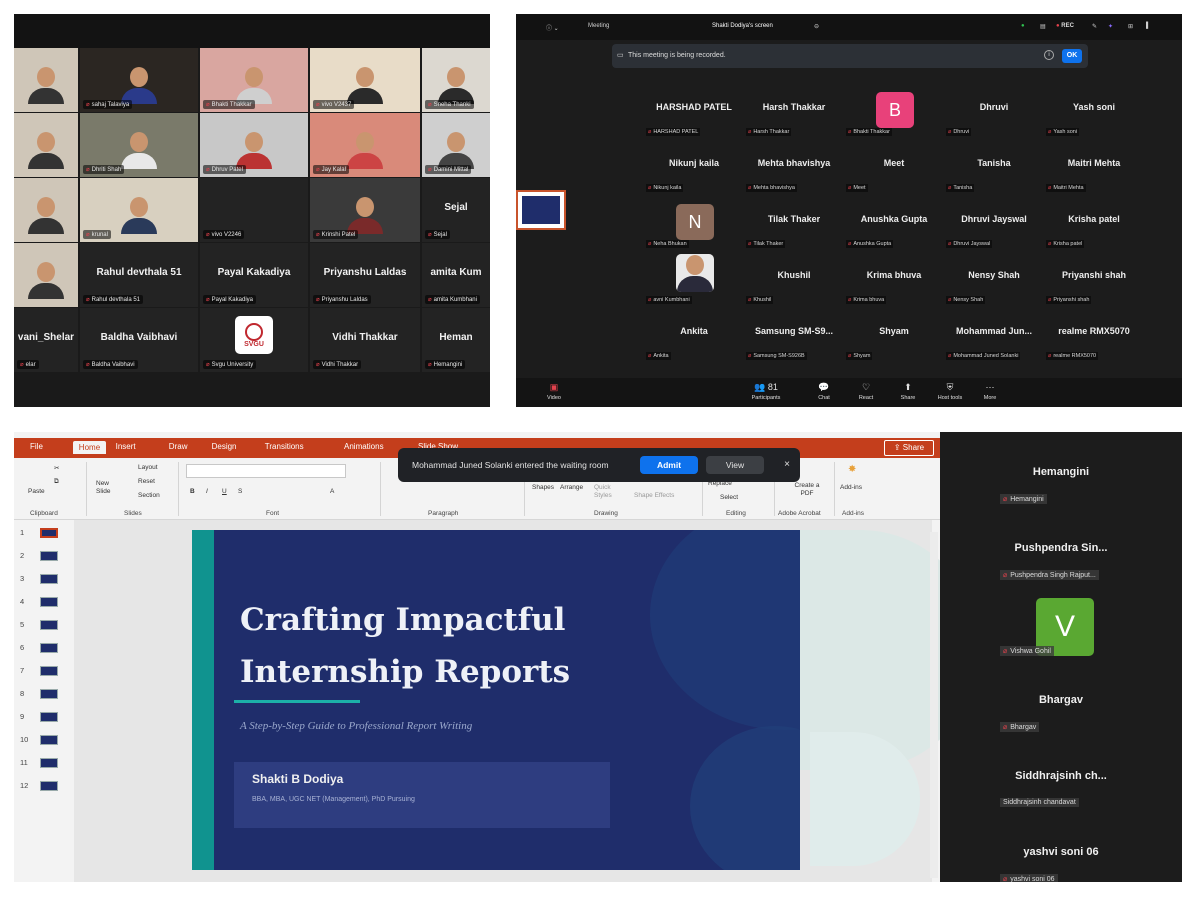 The height and width of the screenshot is (900, 1200). I want to click on share-button: ⬆ Share, so click(908, 391).